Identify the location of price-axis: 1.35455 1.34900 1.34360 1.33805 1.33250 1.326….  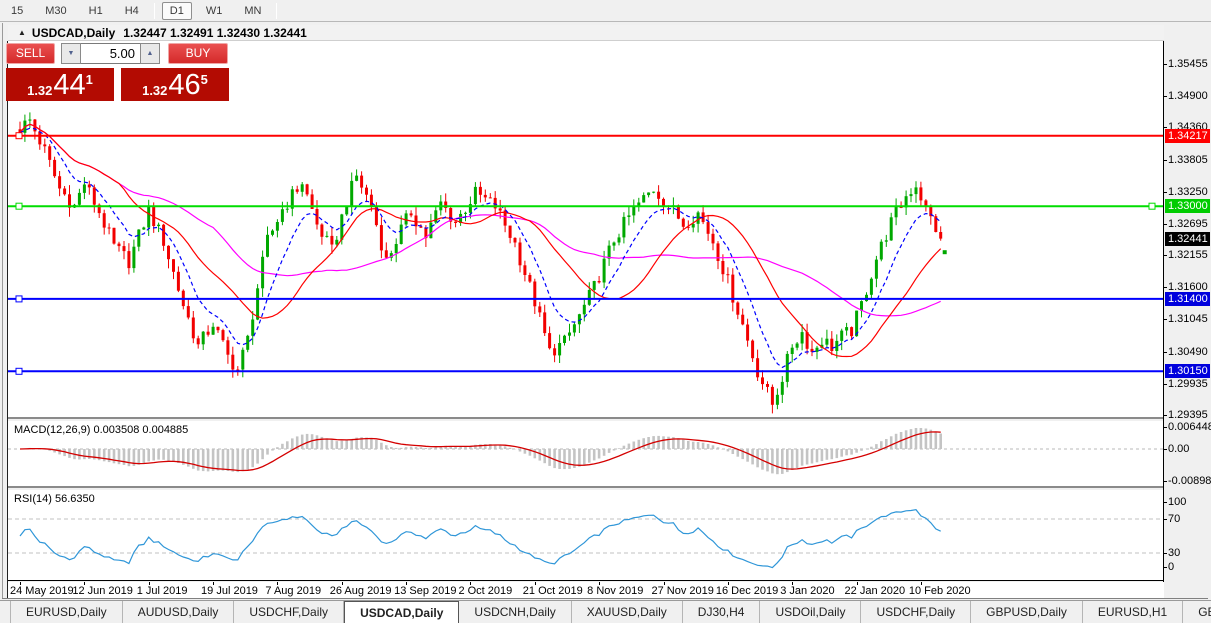
(1187, 319).